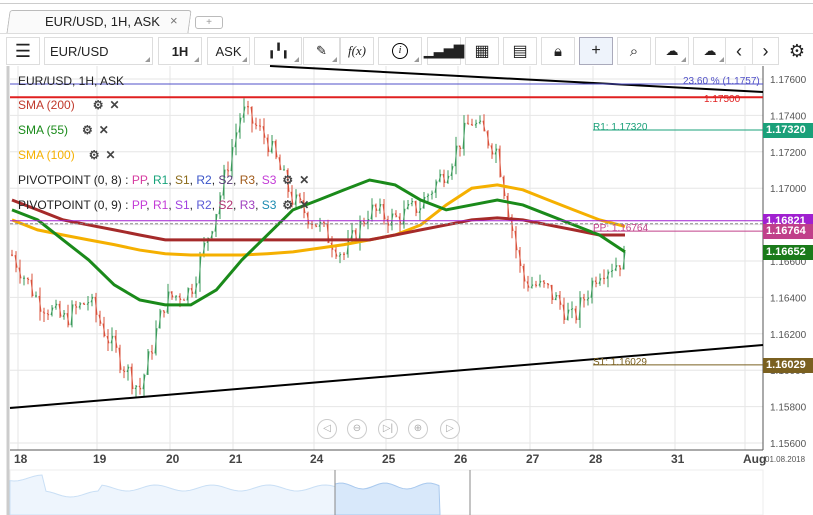 Image resolution: width=813 pixels, height=515 pixels. I want to click on indicator-sma-55: SMA (55) ⚙ ✕, so click(63, 130).